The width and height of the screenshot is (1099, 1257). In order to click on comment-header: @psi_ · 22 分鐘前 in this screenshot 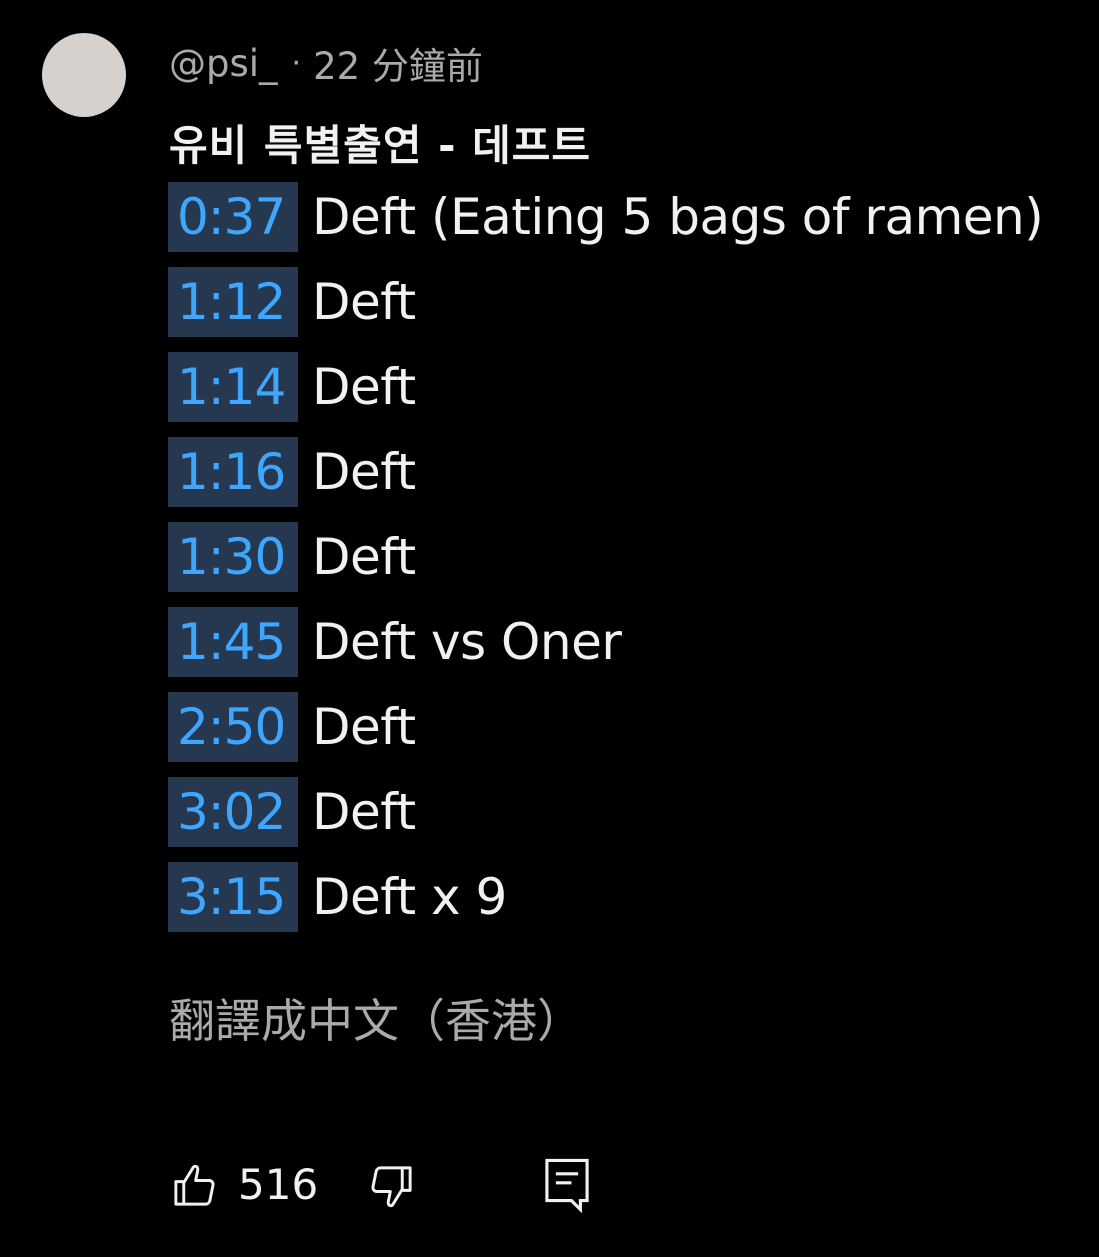, I will do `click(326, 64)`.